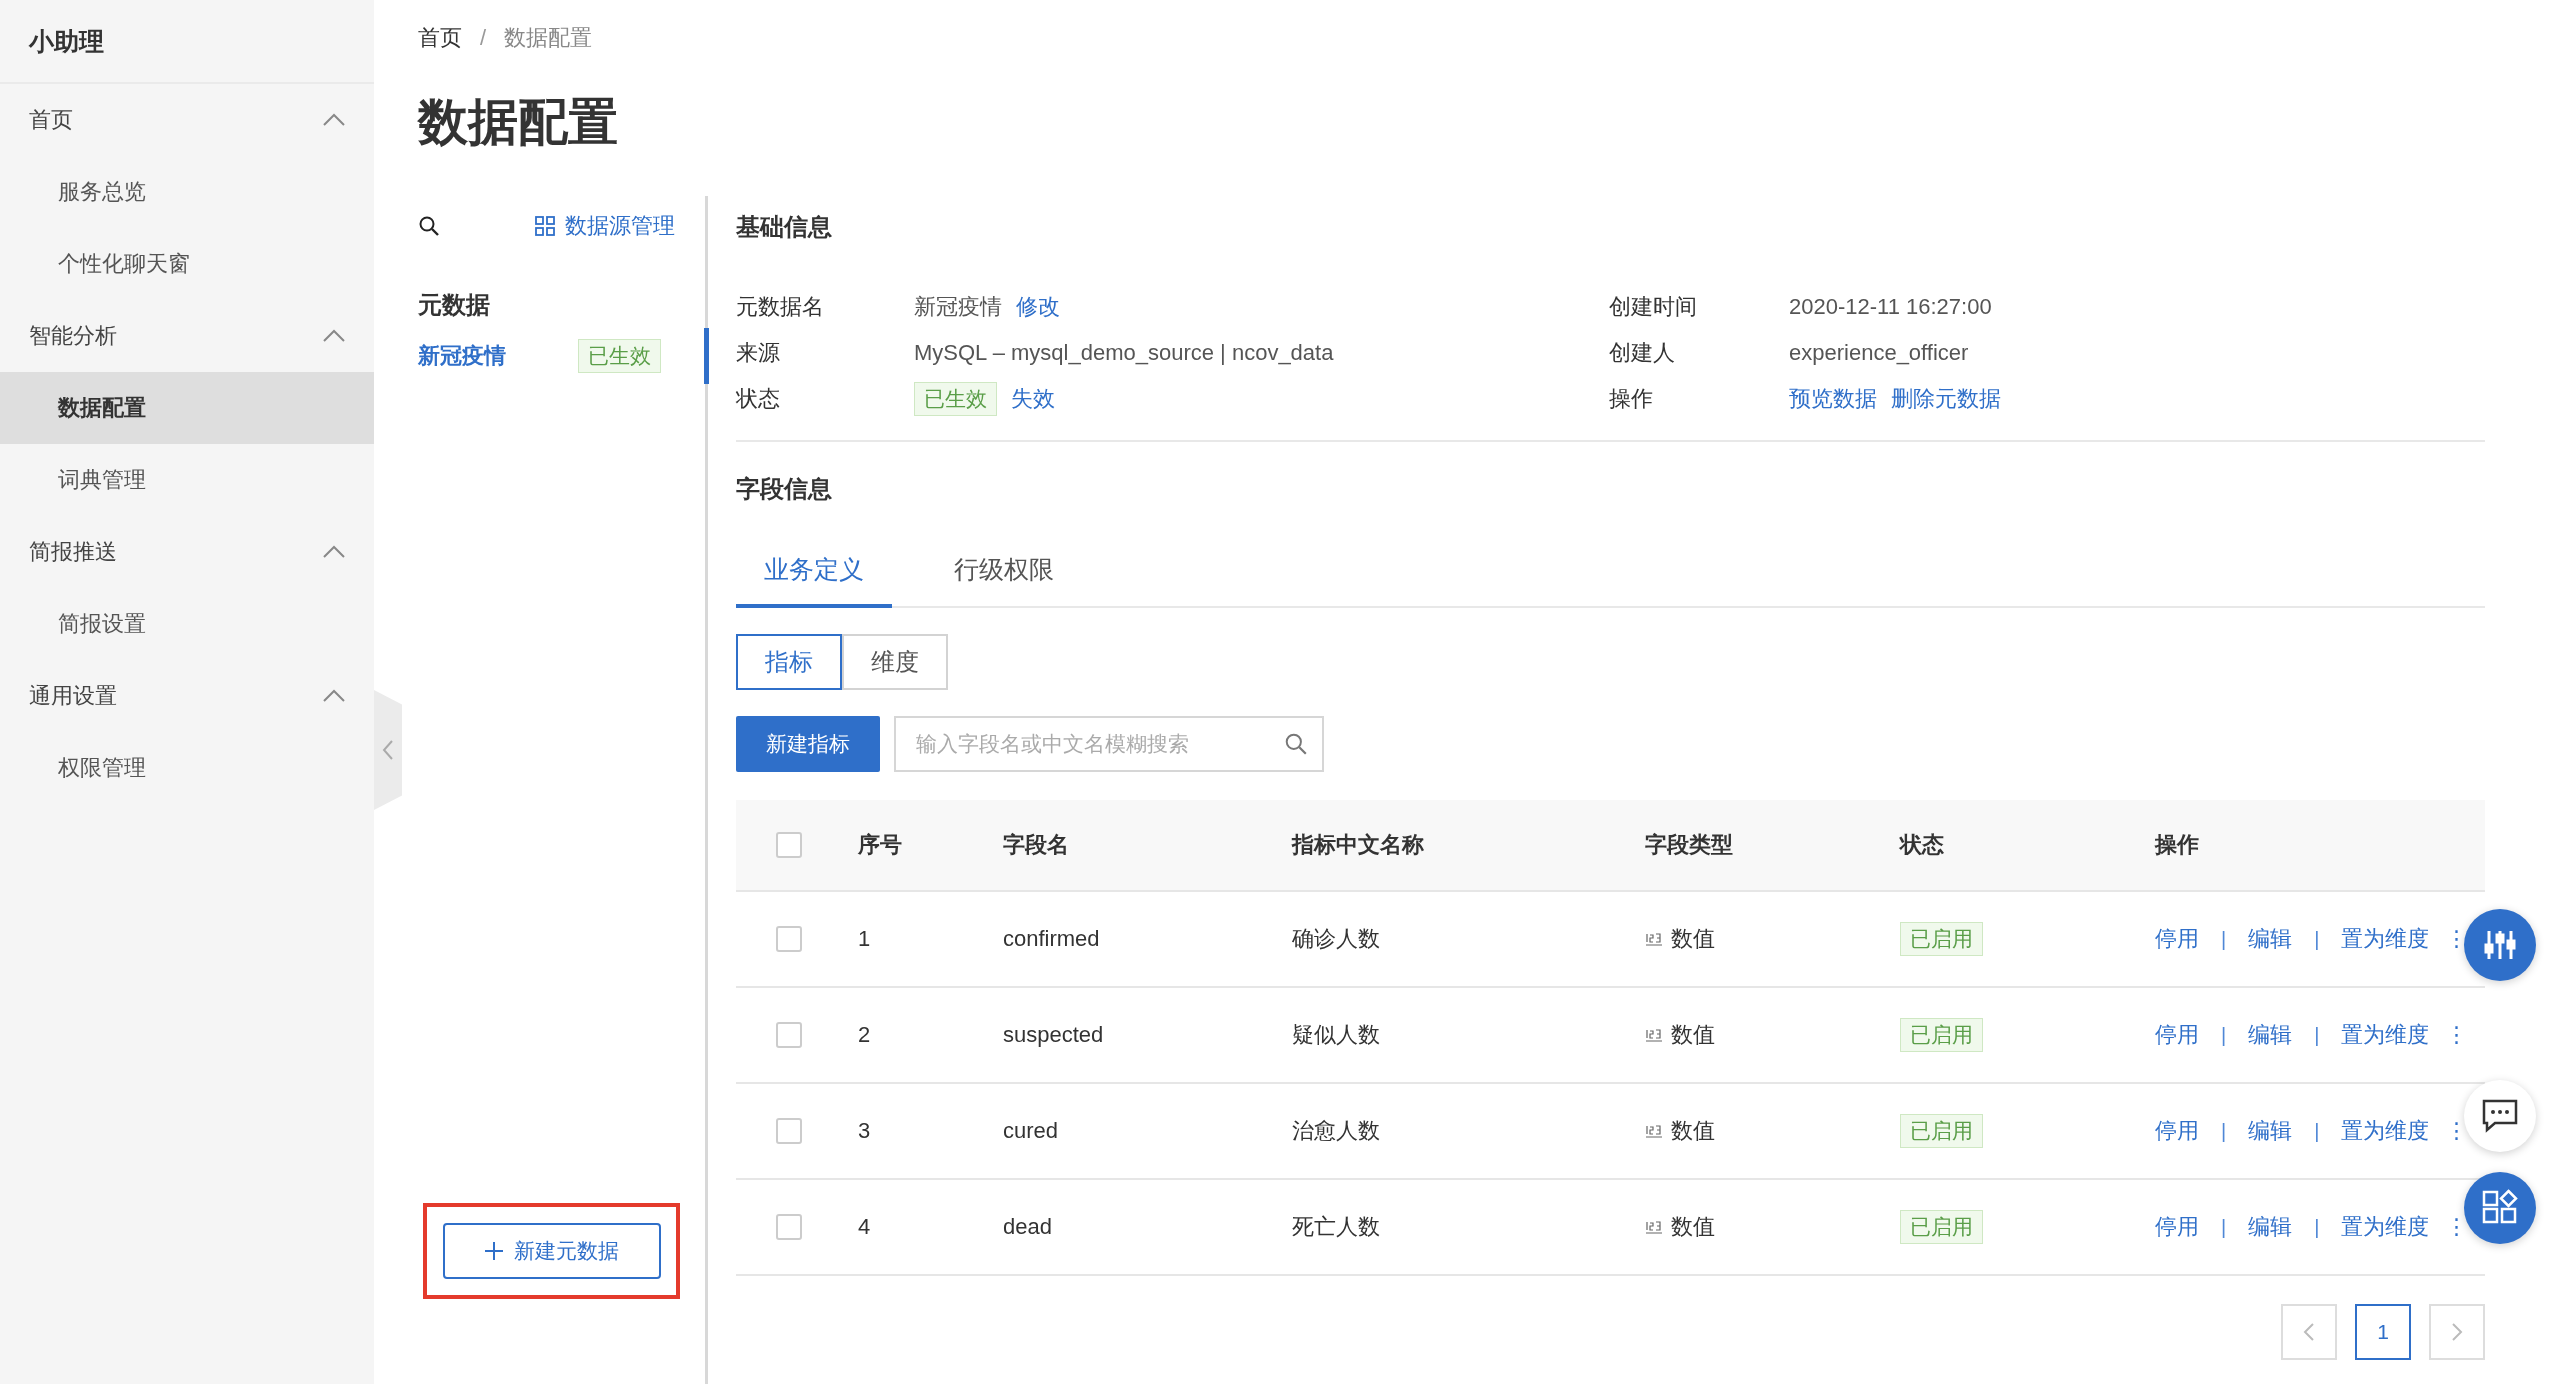 The height and width of the screenshot is (1384, 2550). I want to click on action-link: 失效, so click(1033, 399).